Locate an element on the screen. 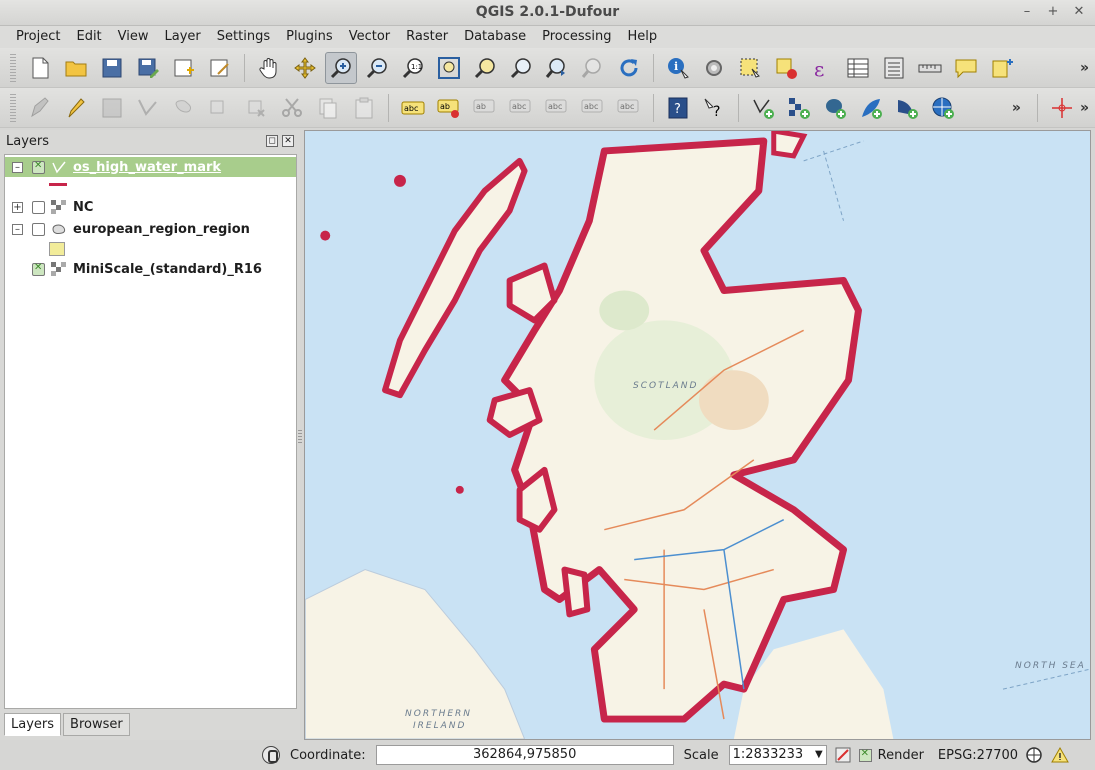  zoom-out-button is located at coordinates (377, 68).